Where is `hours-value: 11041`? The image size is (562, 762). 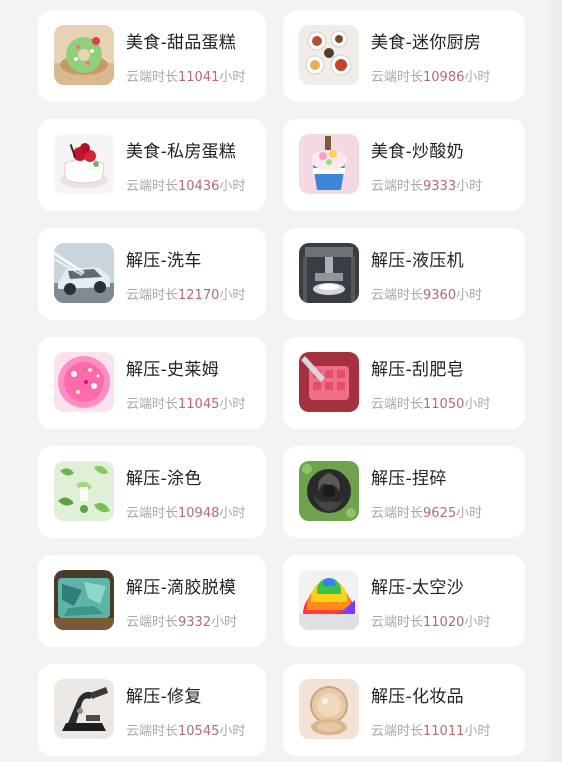 hours-value: 11041 is located at coordinates (199, 77).